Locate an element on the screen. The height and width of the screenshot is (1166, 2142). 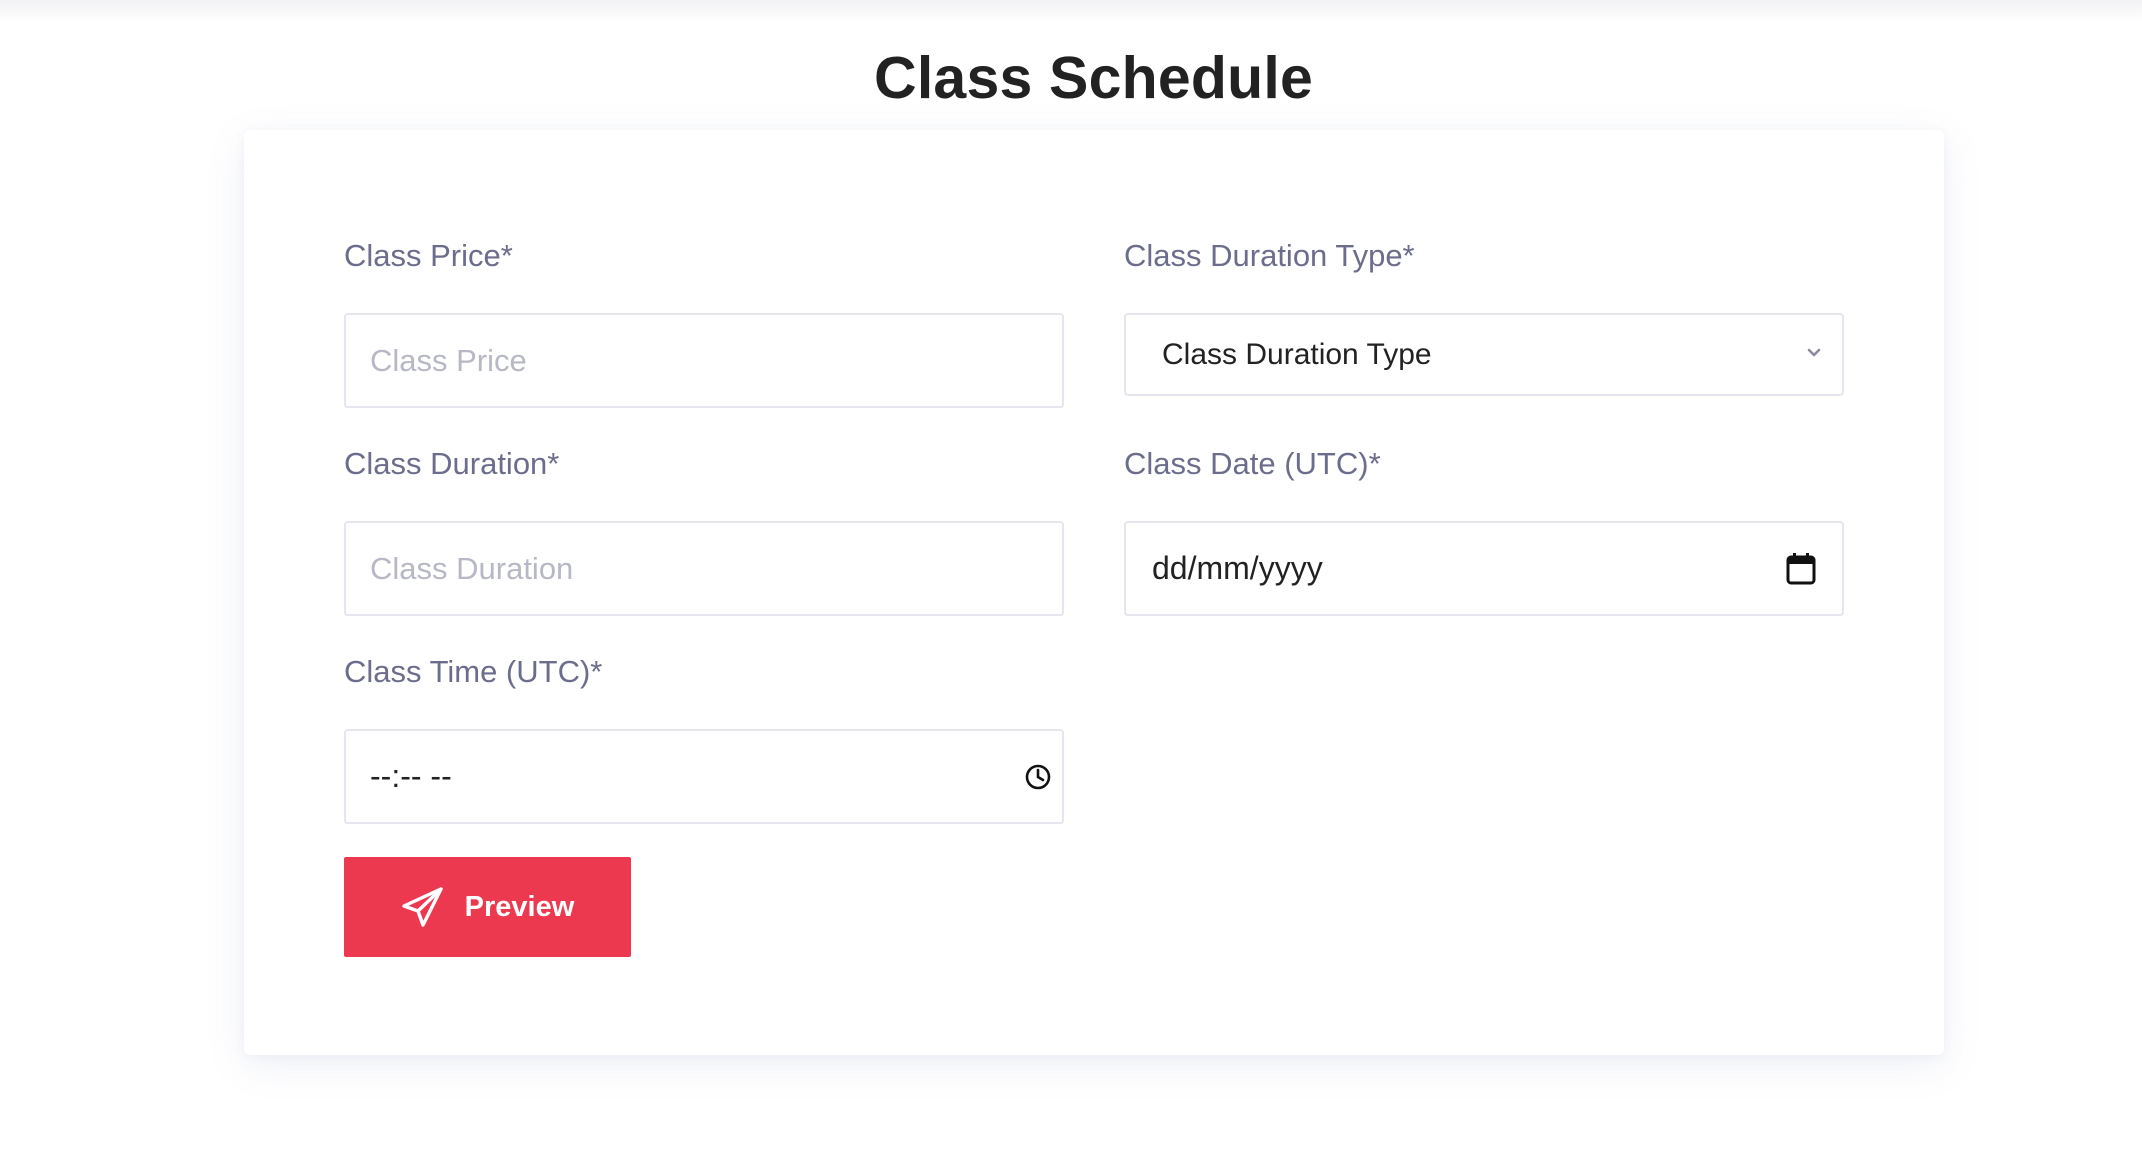
page-title: Class Schedule is located at coordinates (1093, 78).